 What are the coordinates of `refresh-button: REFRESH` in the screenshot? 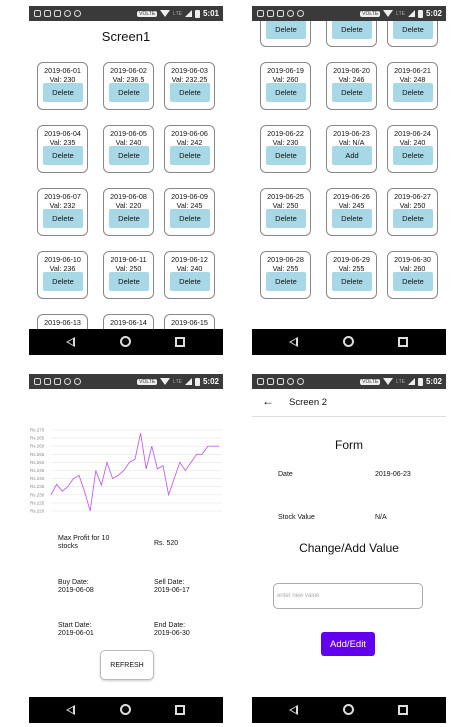 It's located at (127, 665).